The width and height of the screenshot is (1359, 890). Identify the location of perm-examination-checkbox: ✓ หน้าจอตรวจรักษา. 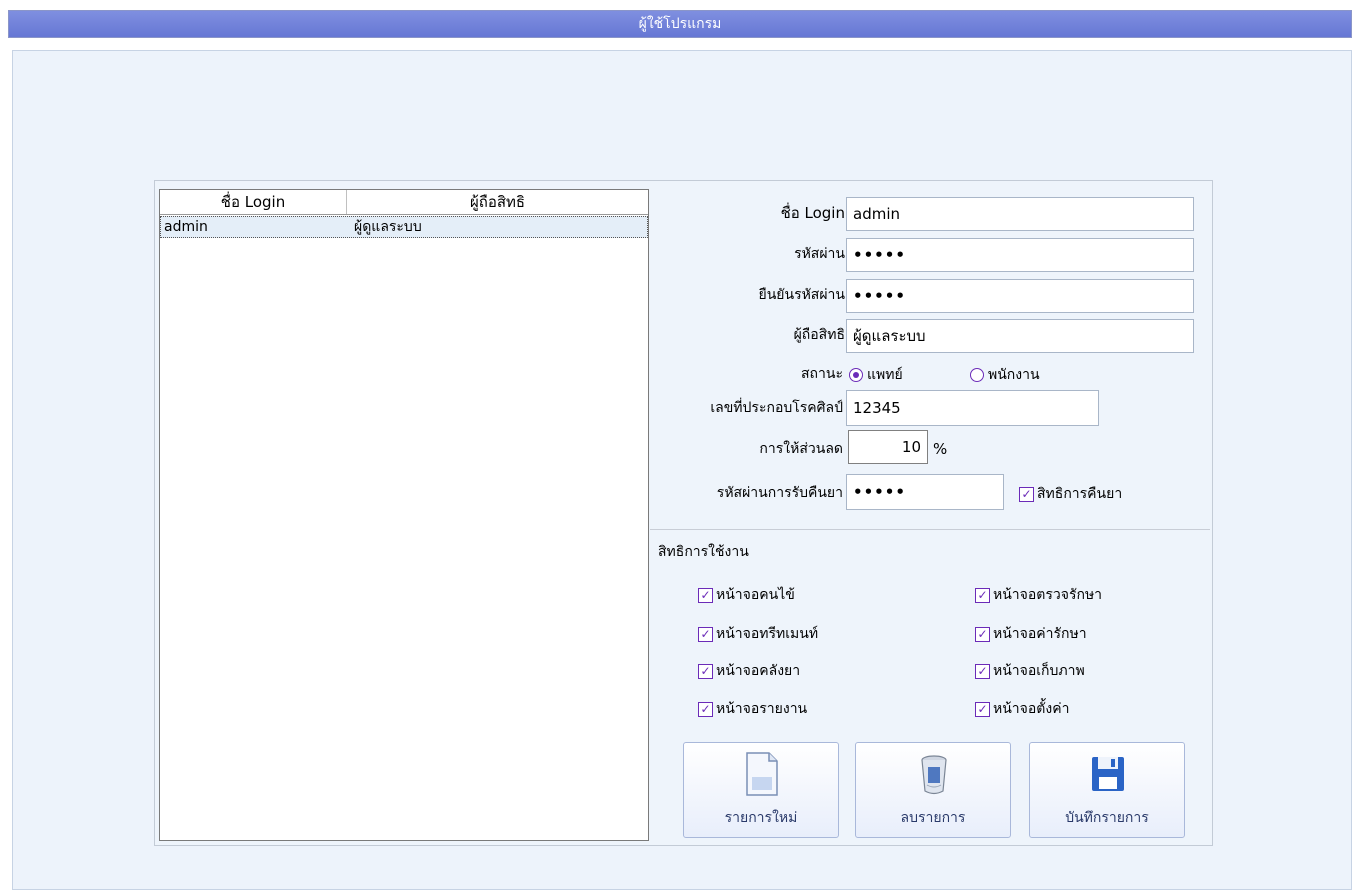
(1038, 595).